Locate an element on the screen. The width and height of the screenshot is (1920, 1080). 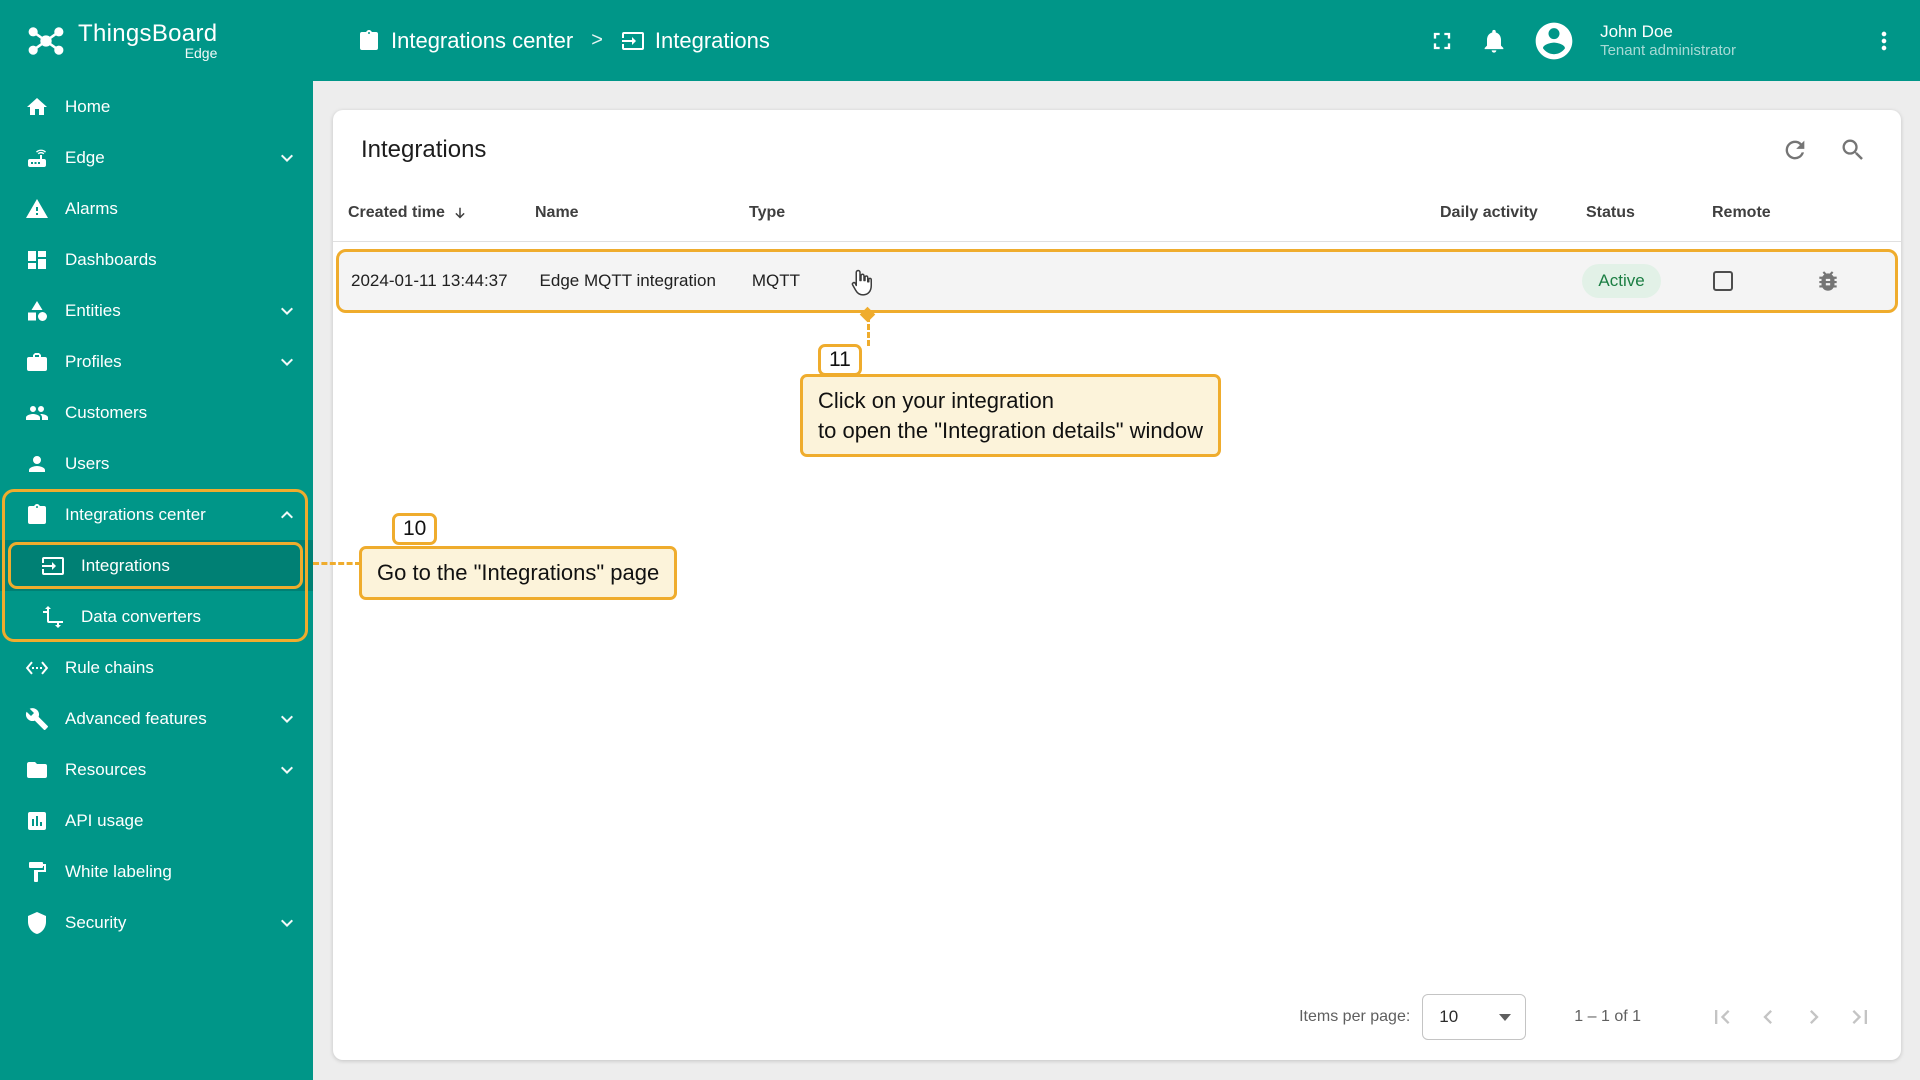
rule-chains-icon is located at coordinates (37, 667).